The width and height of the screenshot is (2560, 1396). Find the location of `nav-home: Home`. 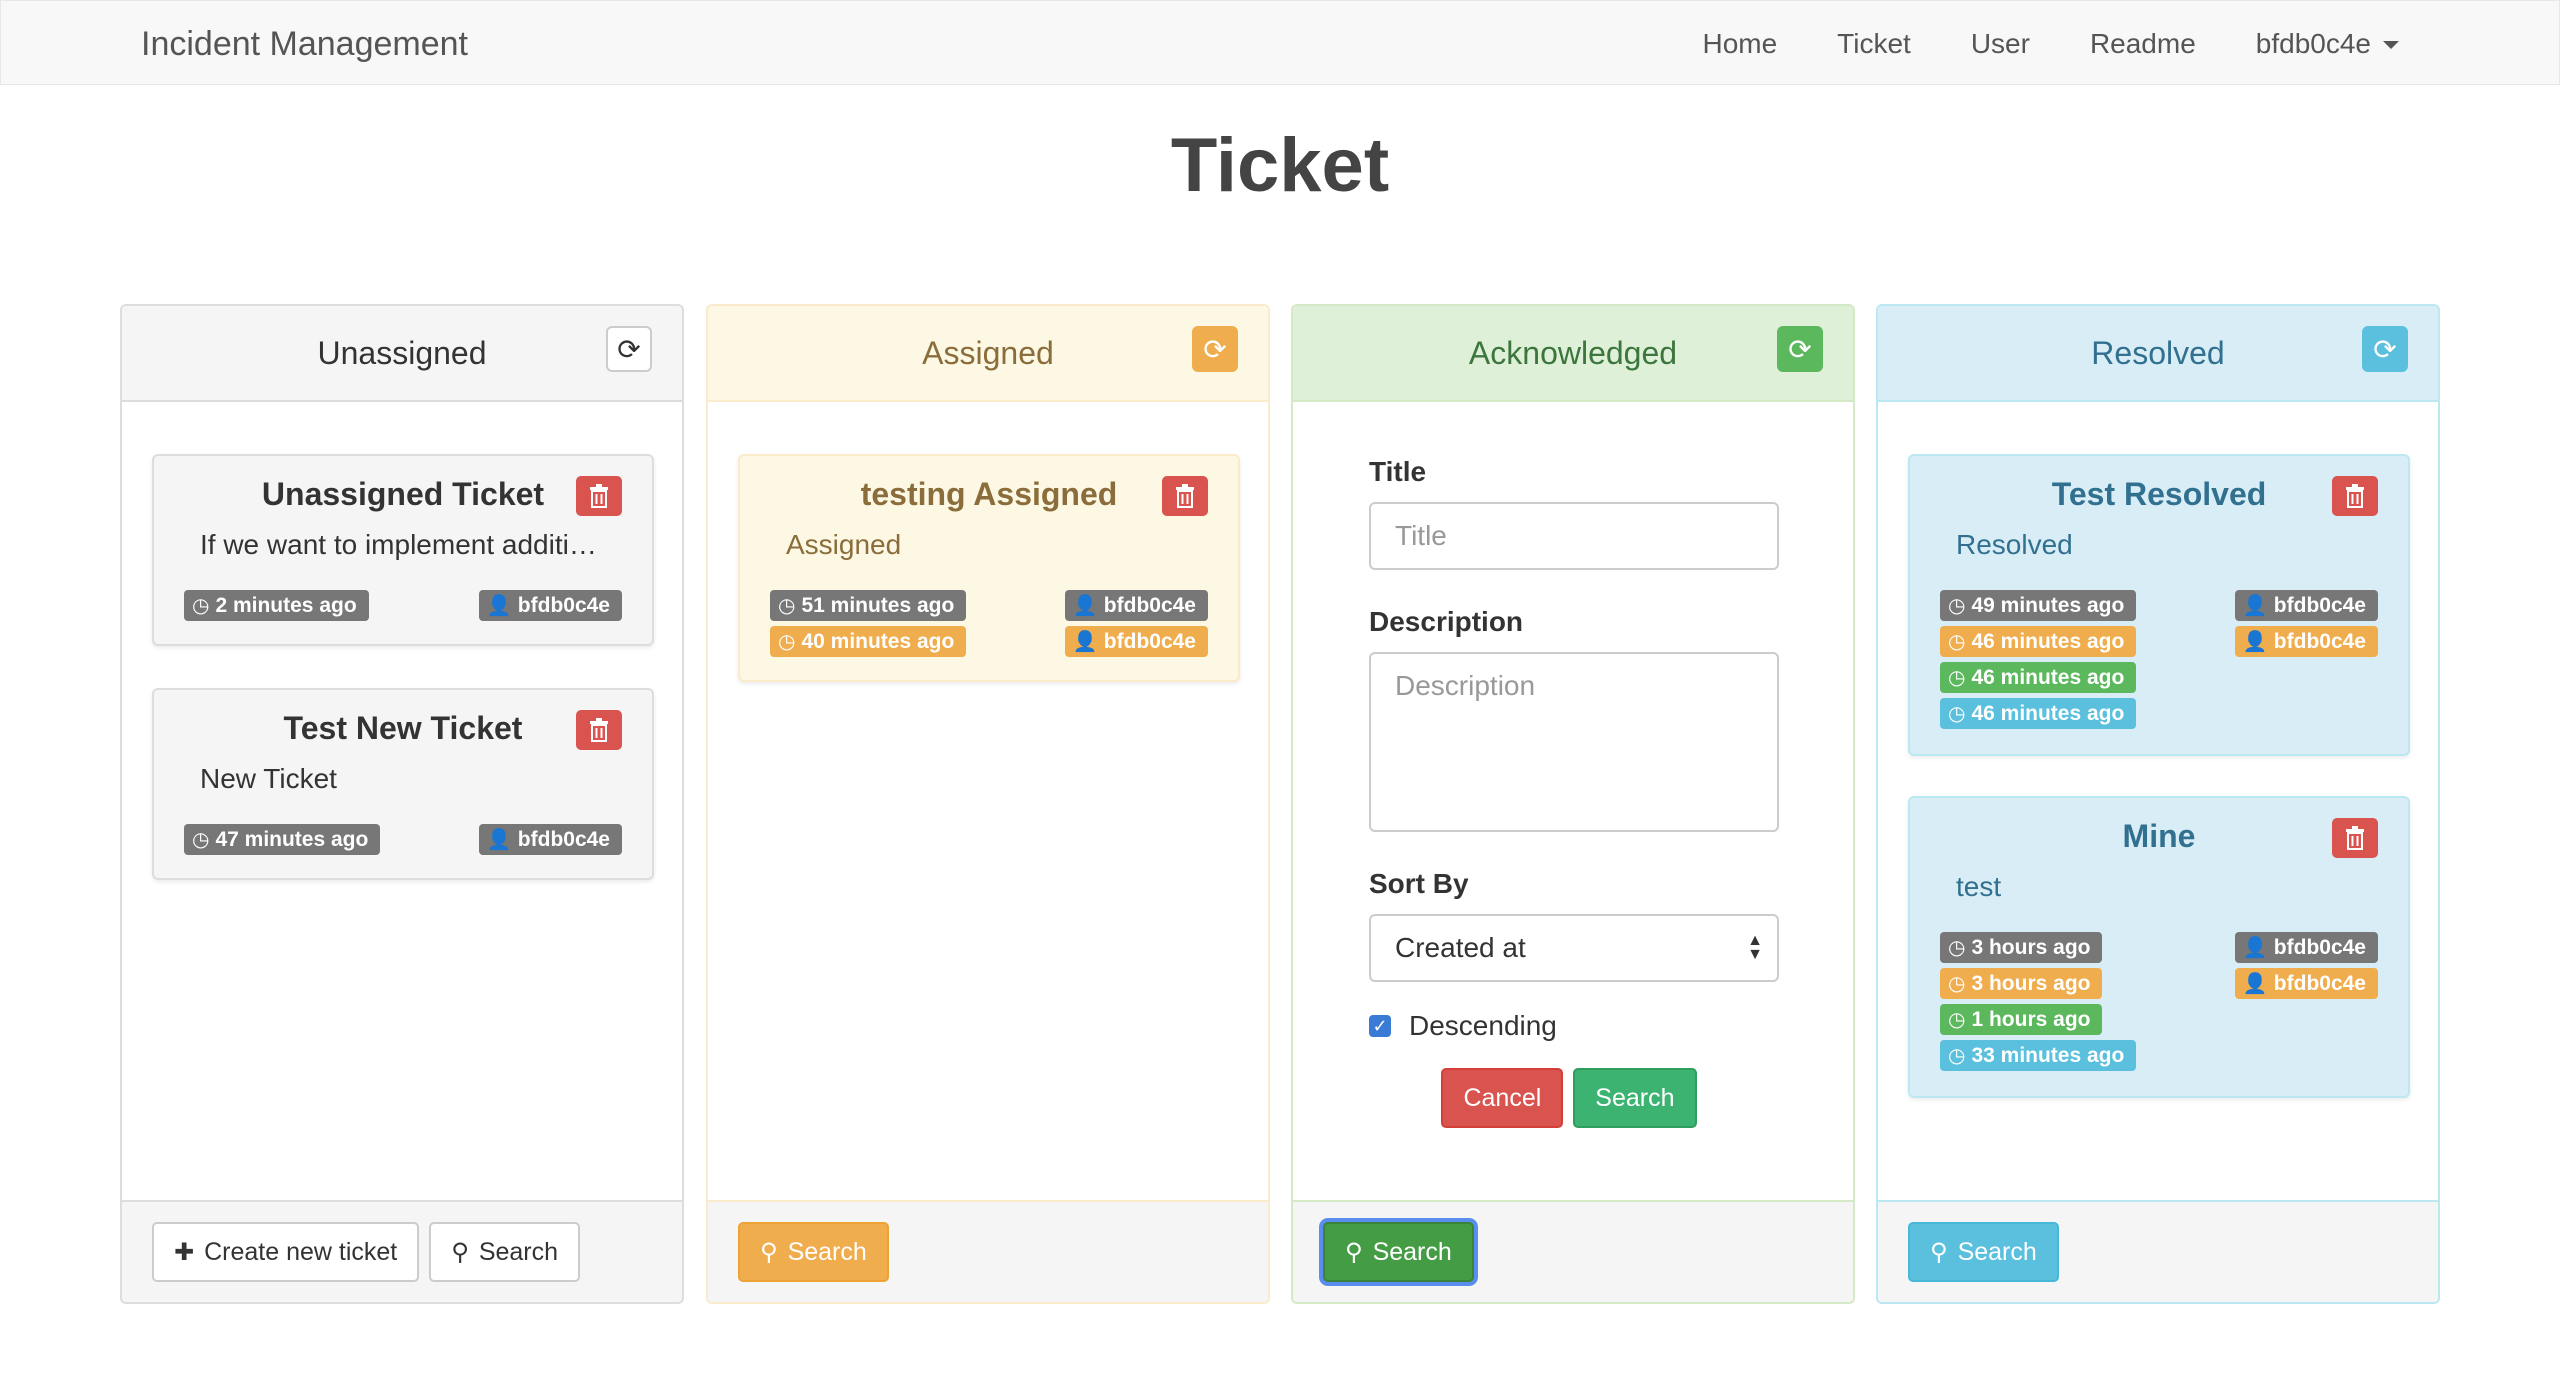

nav-home: Home is located at coordinates (1739, 44).